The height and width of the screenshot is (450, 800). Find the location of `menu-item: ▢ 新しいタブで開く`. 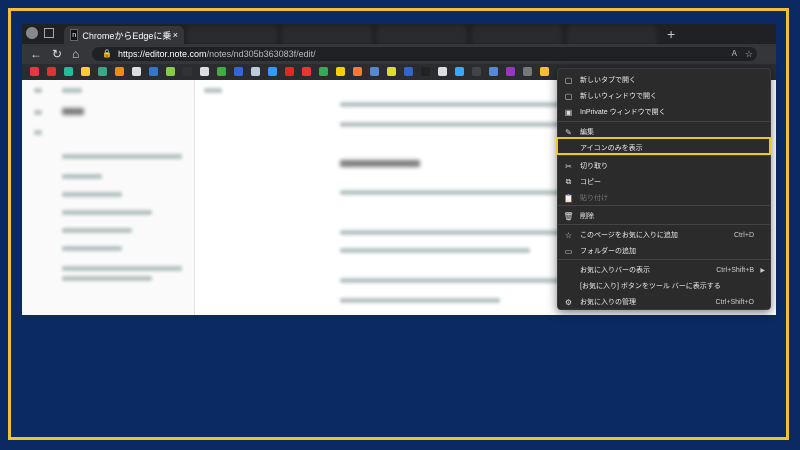

menu-item: ▢ 新しいタブで開く is located at coordinates (664, 80).